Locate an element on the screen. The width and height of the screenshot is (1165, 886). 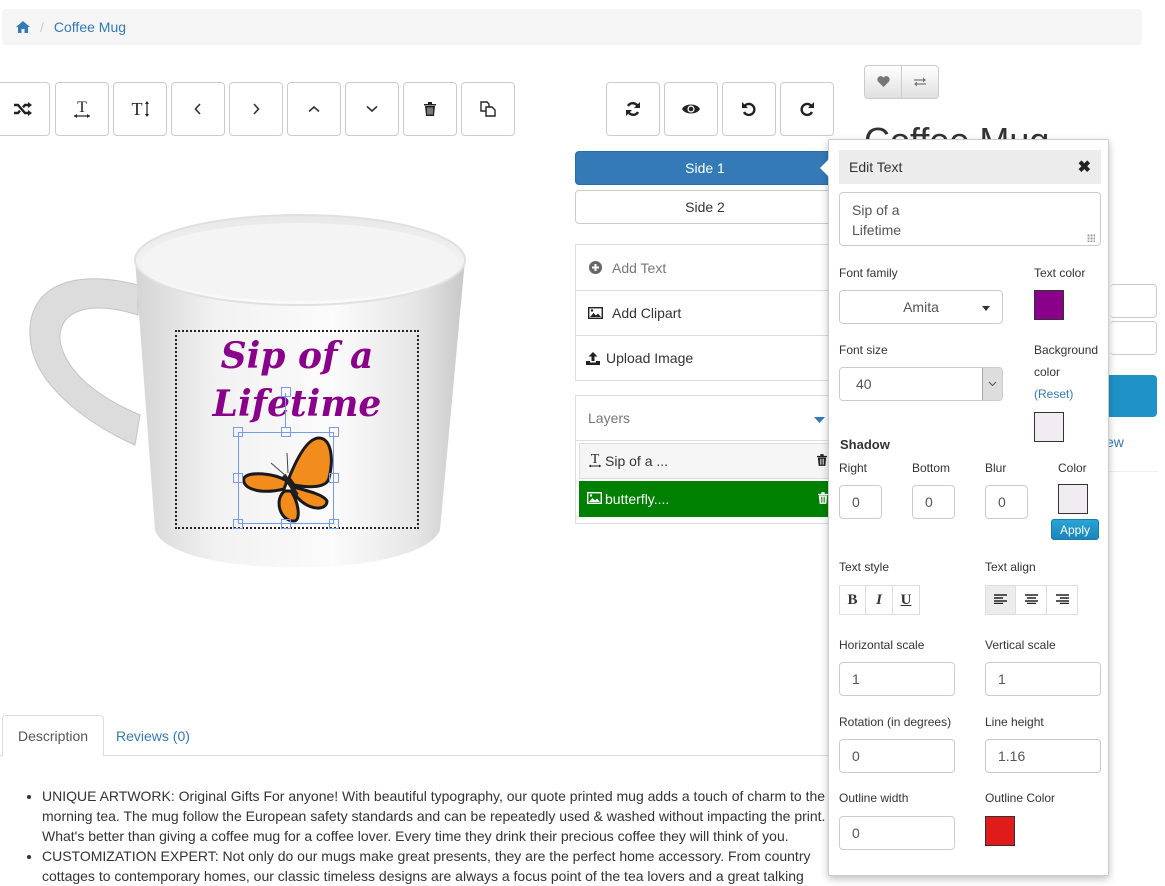
add-to-cart-button is located at coordinates (1131, 396).